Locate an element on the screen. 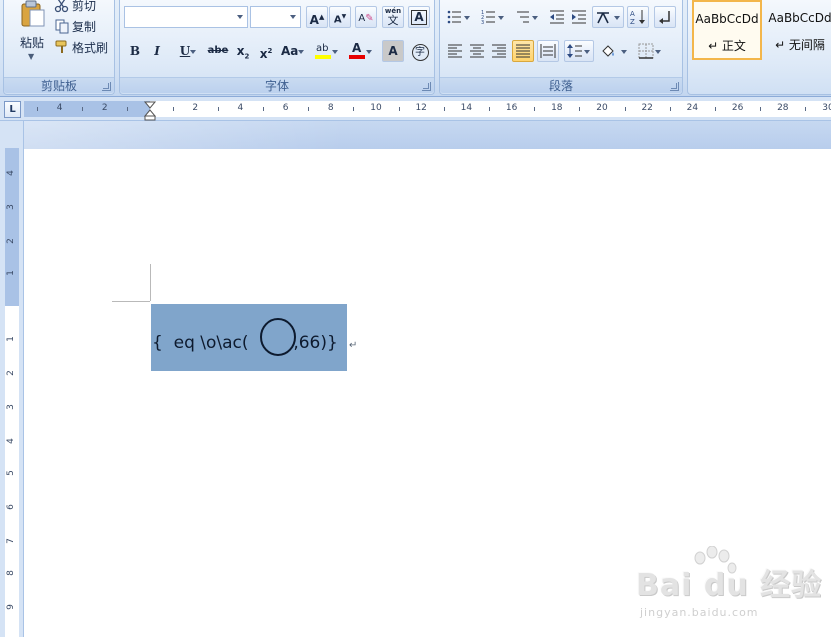 The image size is (831, 637). font-name-combo is located at coordinates (186, 17).